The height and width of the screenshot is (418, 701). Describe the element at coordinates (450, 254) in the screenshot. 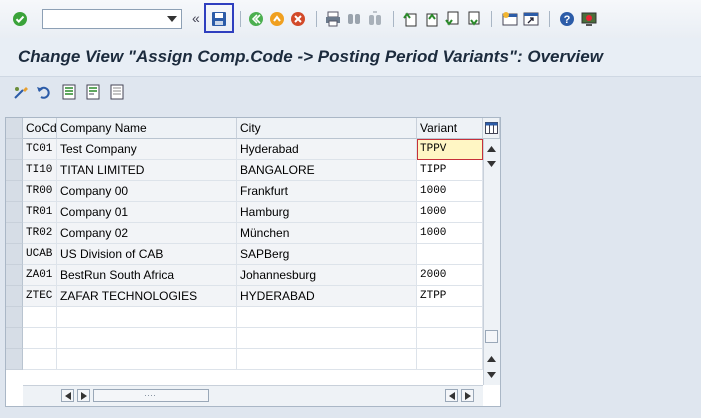

I see `cell-variant-input` at that location.